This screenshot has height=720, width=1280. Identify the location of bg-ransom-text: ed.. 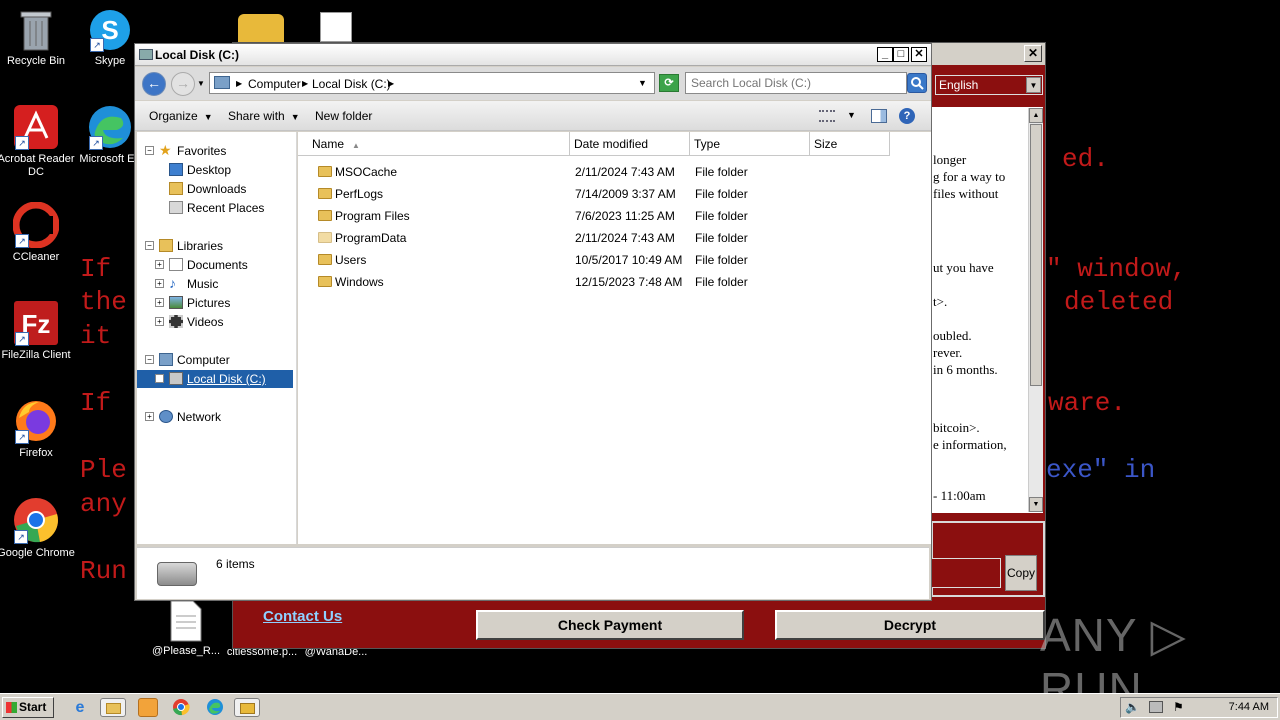
(1085, 159).